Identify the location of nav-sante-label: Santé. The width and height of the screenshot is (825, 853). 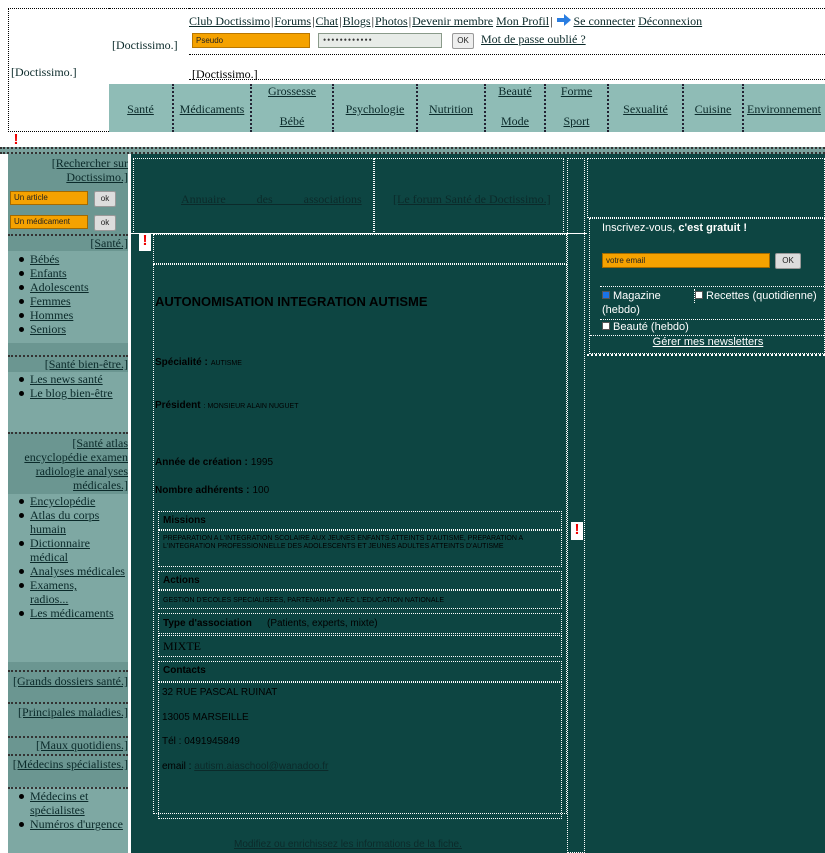
(140, 109).